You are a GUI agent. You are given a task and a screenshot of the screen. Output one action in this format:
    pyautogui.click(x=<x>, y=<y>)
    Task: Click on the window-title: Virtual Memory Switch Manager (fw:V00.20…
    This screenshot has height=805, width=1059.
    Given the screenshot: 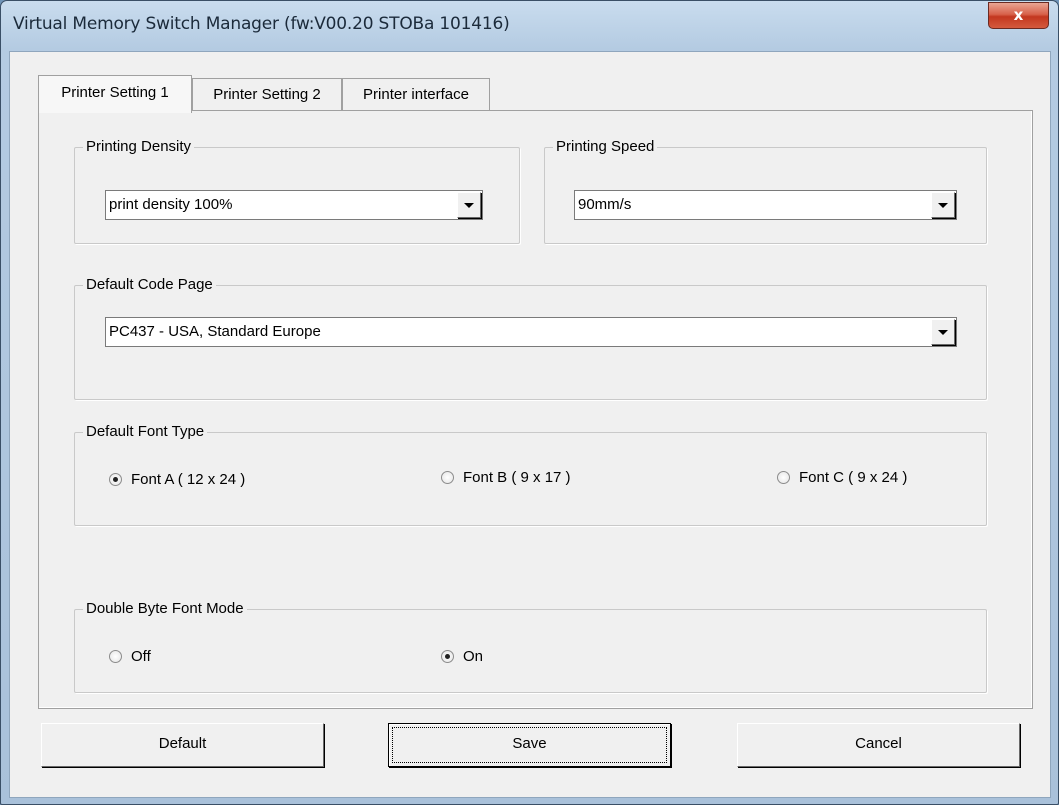 What is the action you would take?
    pyautogui.click(x=261, y=24)
    